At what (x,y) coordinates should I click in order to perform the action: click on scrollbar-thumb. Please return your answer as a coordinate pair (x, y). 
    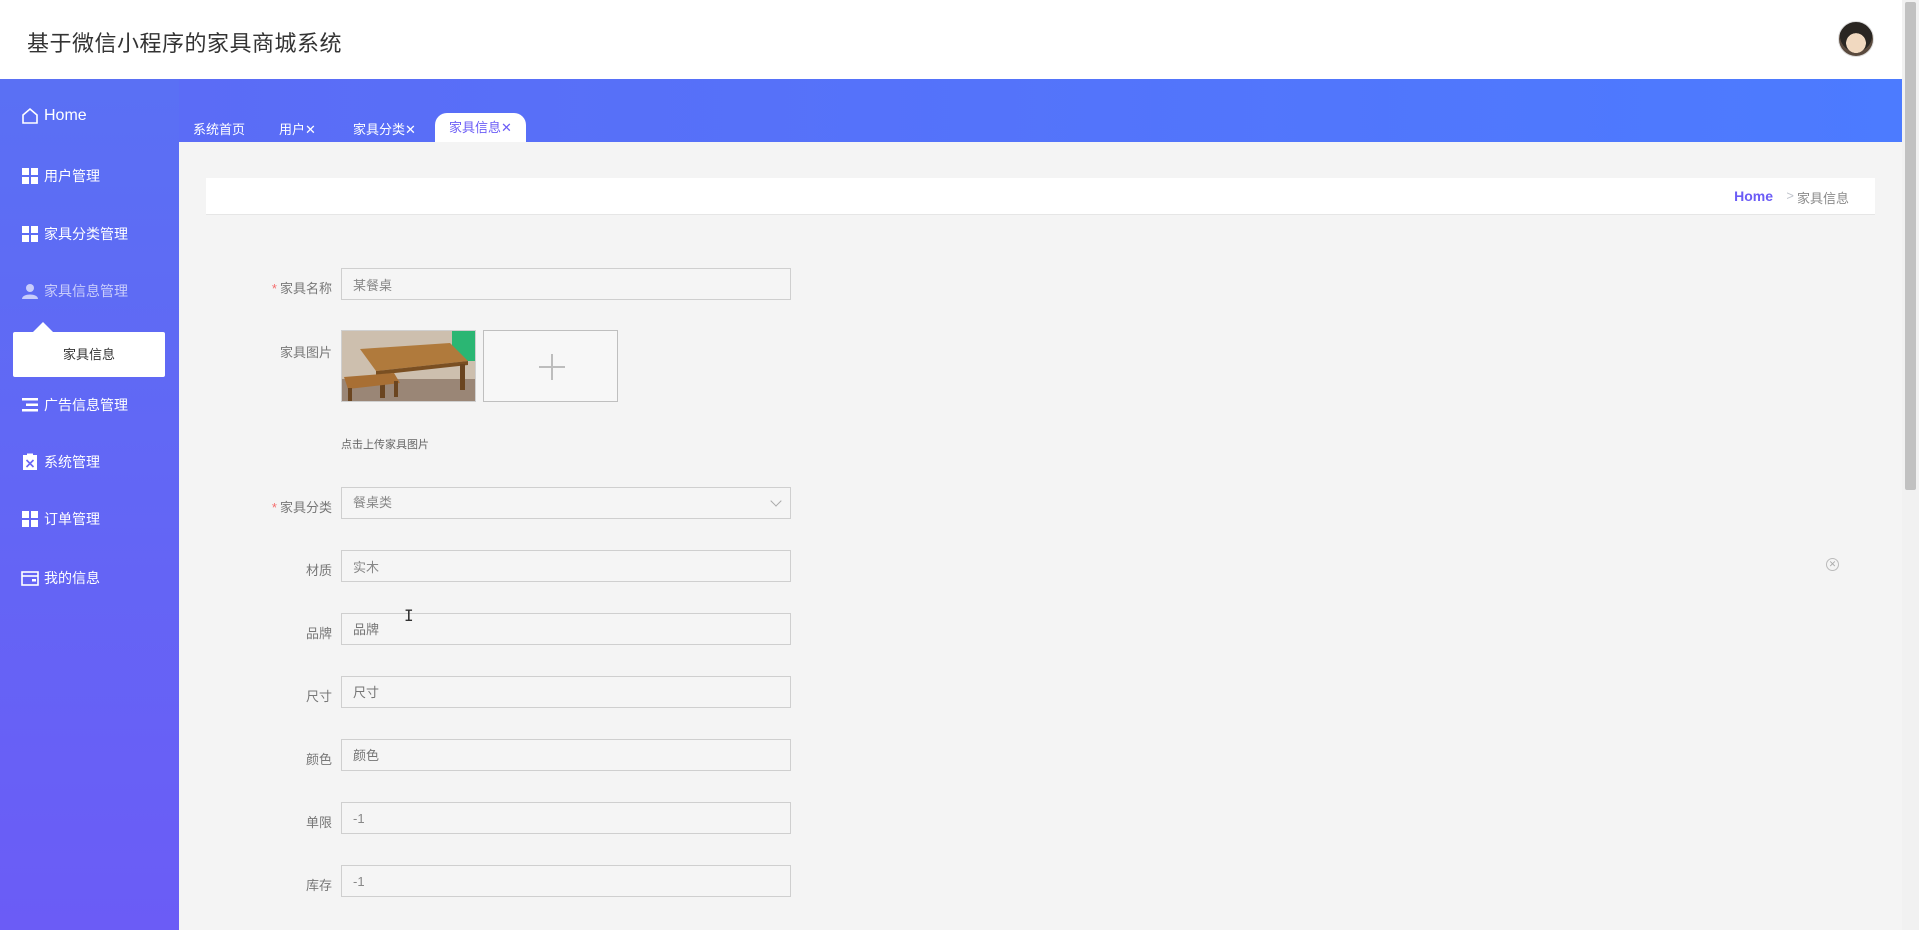
    Looking at the image, I should click on (1910, 246).